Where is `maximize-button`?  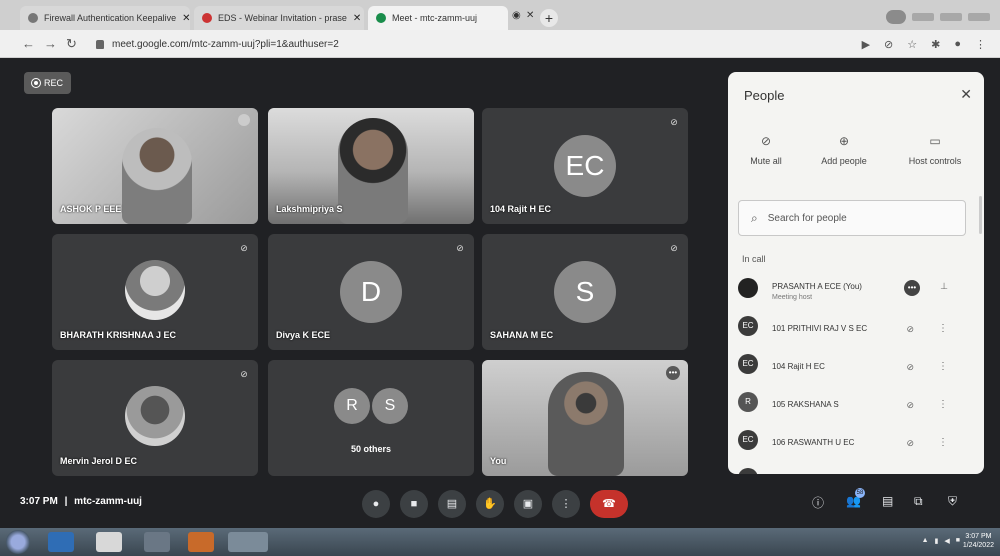 maximize-button is located at coordinates (951, 17).